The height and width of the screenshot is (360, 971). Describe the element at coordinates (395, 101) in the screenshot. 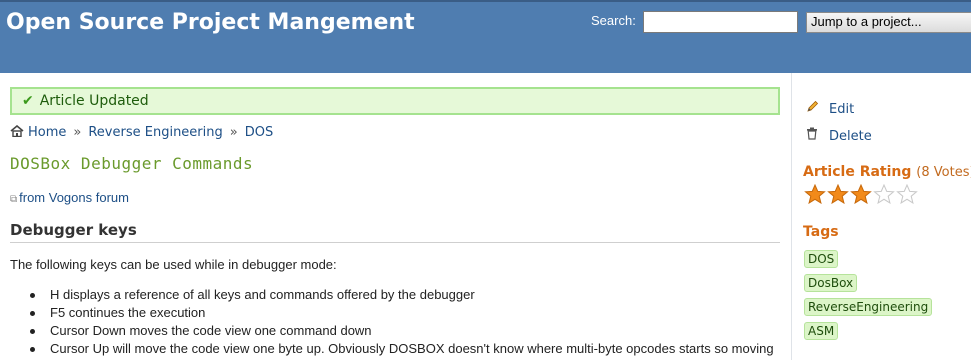

I see `flash-message: ✔ Article Updated` at that location.